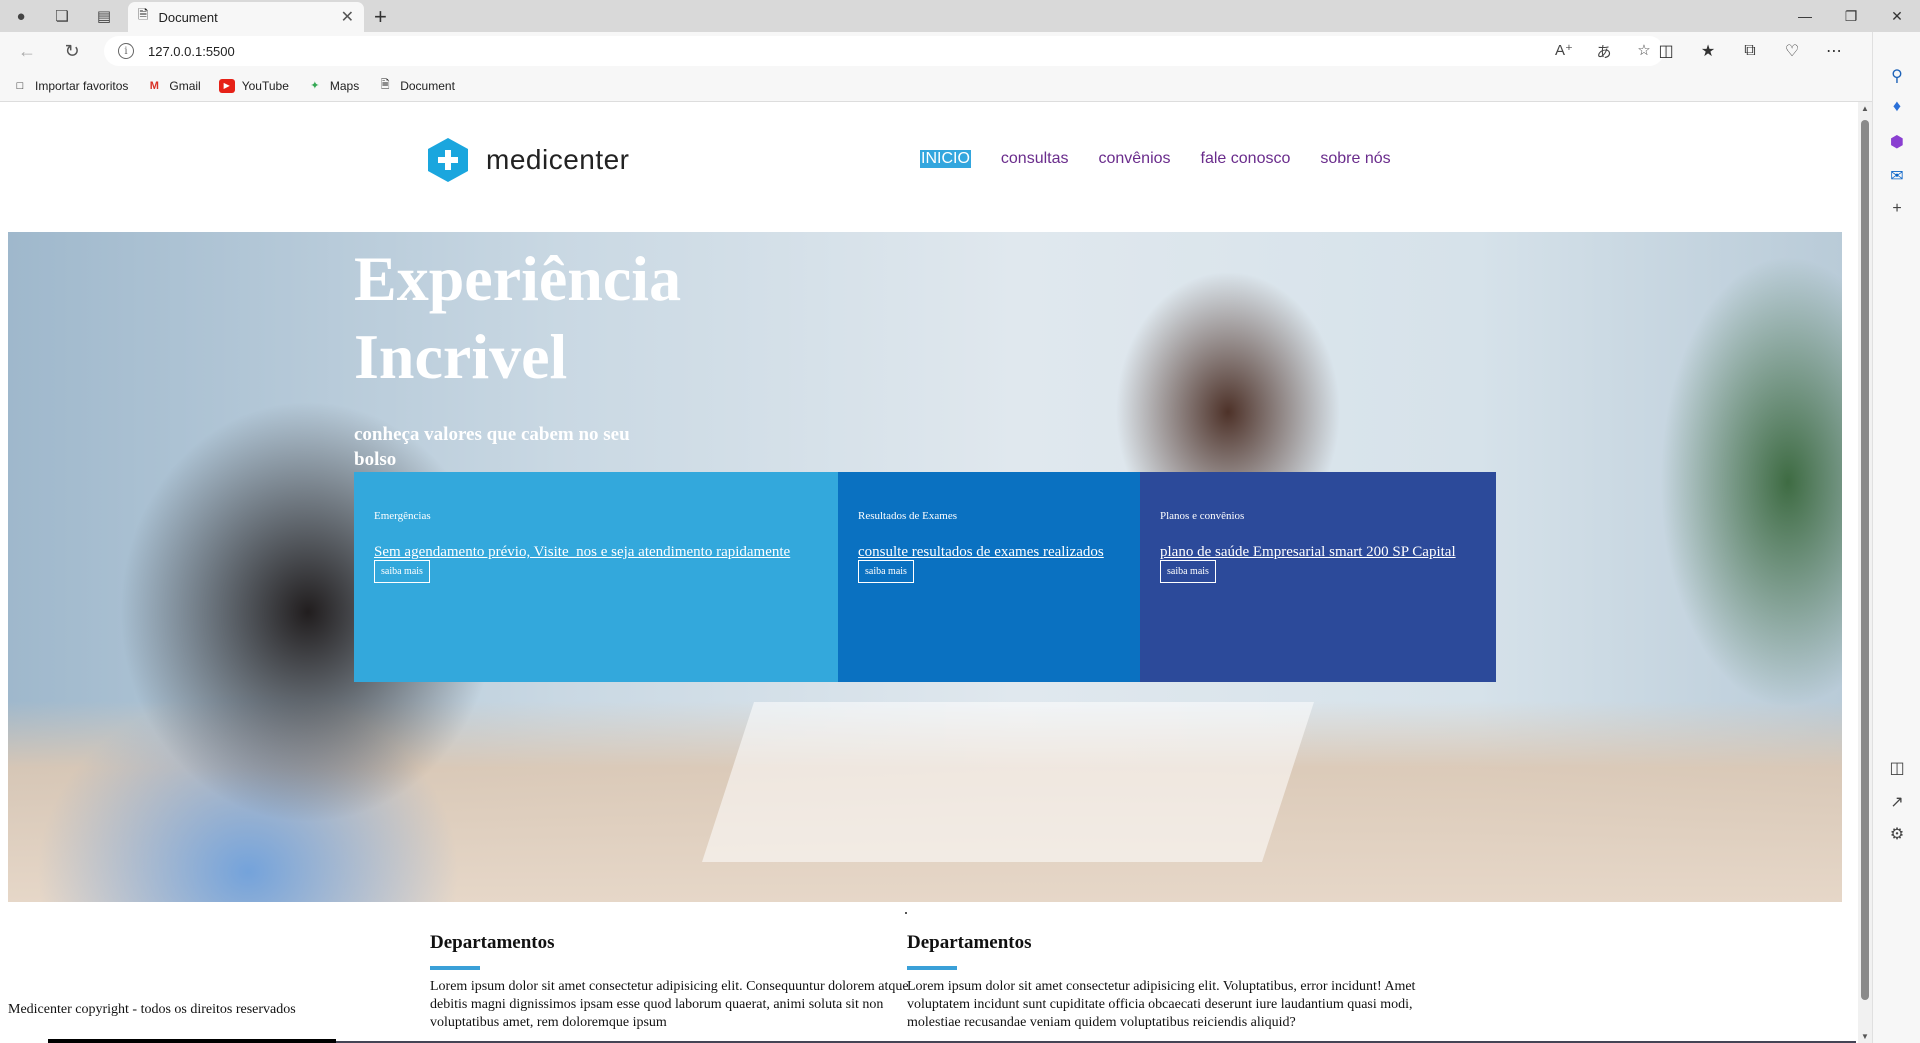 The width and height of the screenshot is (1920, 1043). Describe the element at coordinates (416, 86) in the screenshot. I see `favorite-document: 🗎 Document` at that location.